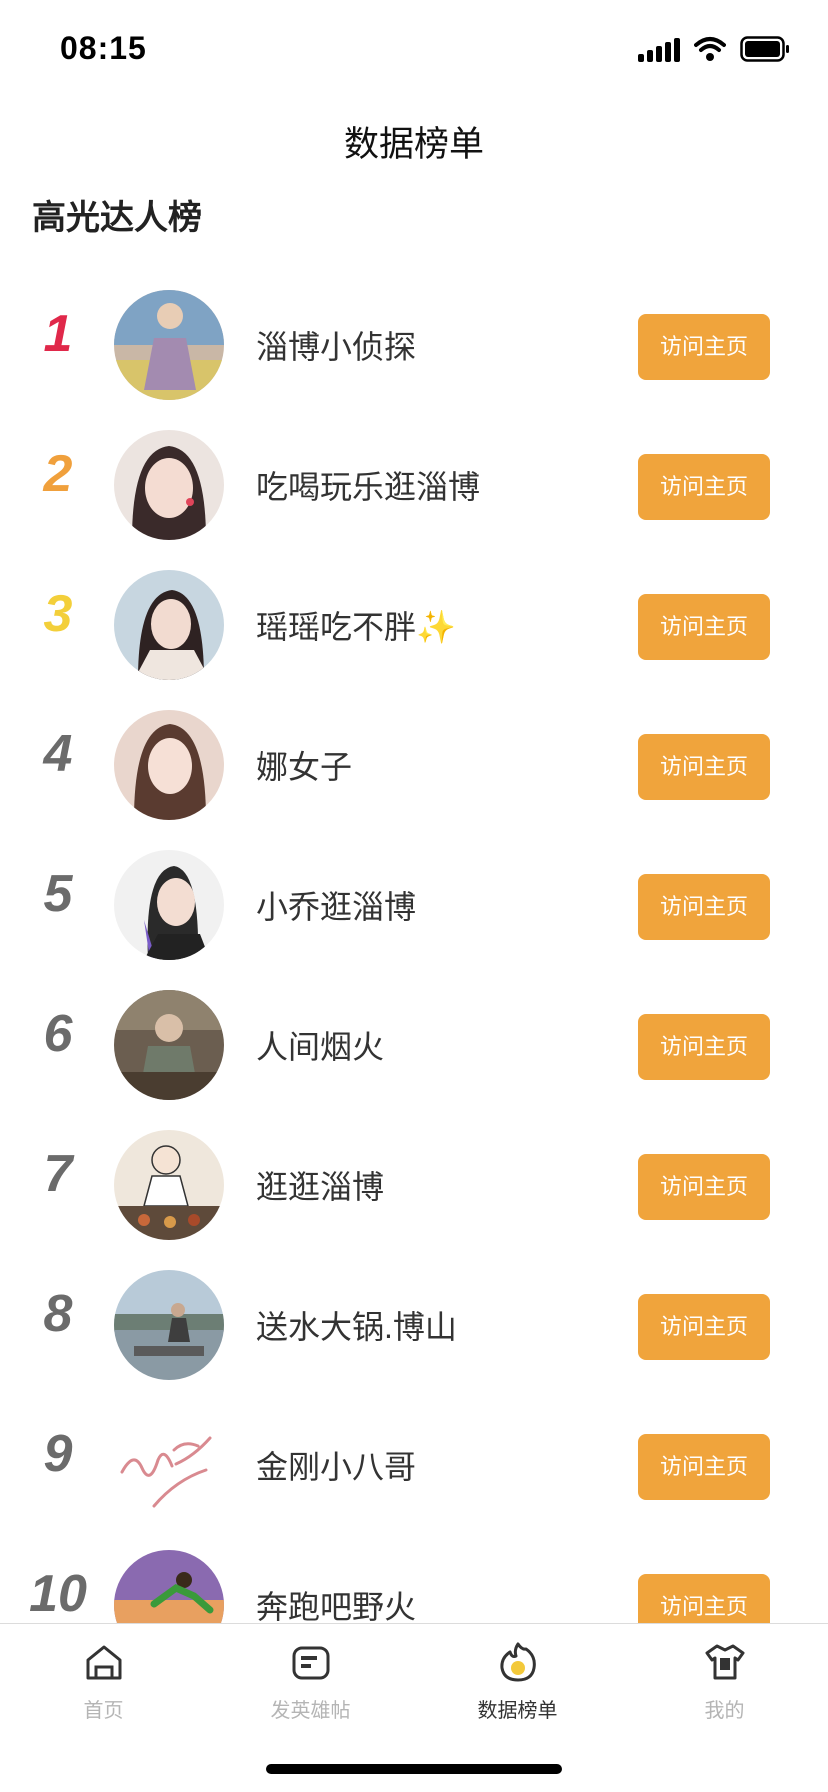 The width and height of the screenshot is (828, 1792). I want to click on rank-number: 8, so click(58, 1314).